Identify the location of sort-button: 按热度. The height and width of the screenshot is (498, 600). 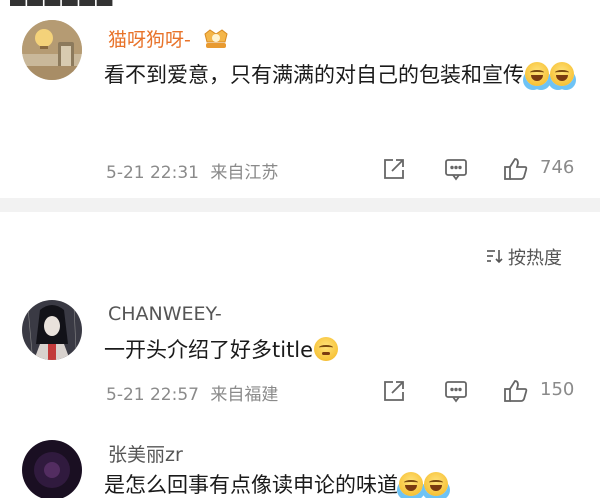
(524, 257).